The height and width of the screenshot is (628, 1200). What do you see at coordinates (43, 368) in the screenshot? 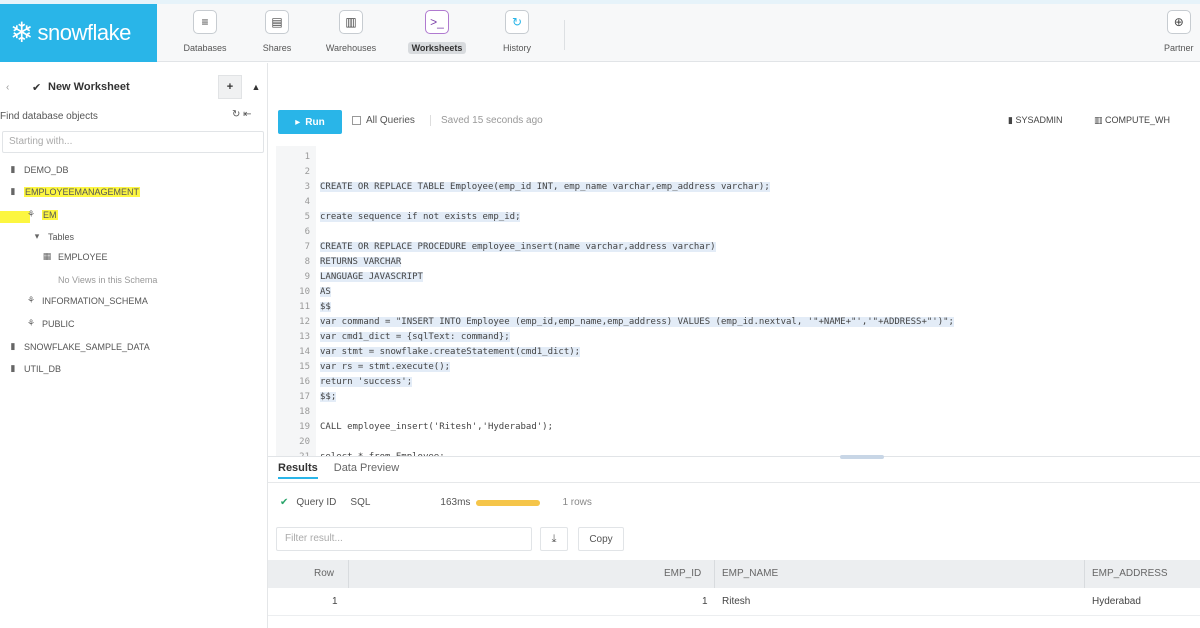
I see `tree-item-label: UTIL_DB` at bounding box center [43, 368].